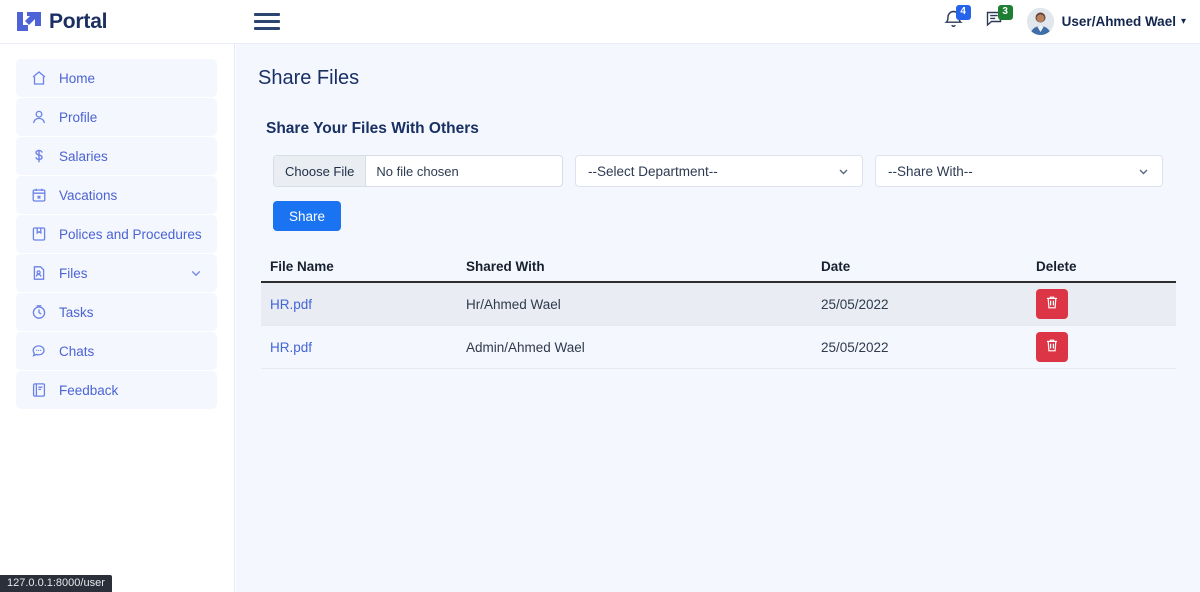  What do you see at coordinates (38, 234) in the screenshot?
I see `book-icon` at bounding box center [38, 234].